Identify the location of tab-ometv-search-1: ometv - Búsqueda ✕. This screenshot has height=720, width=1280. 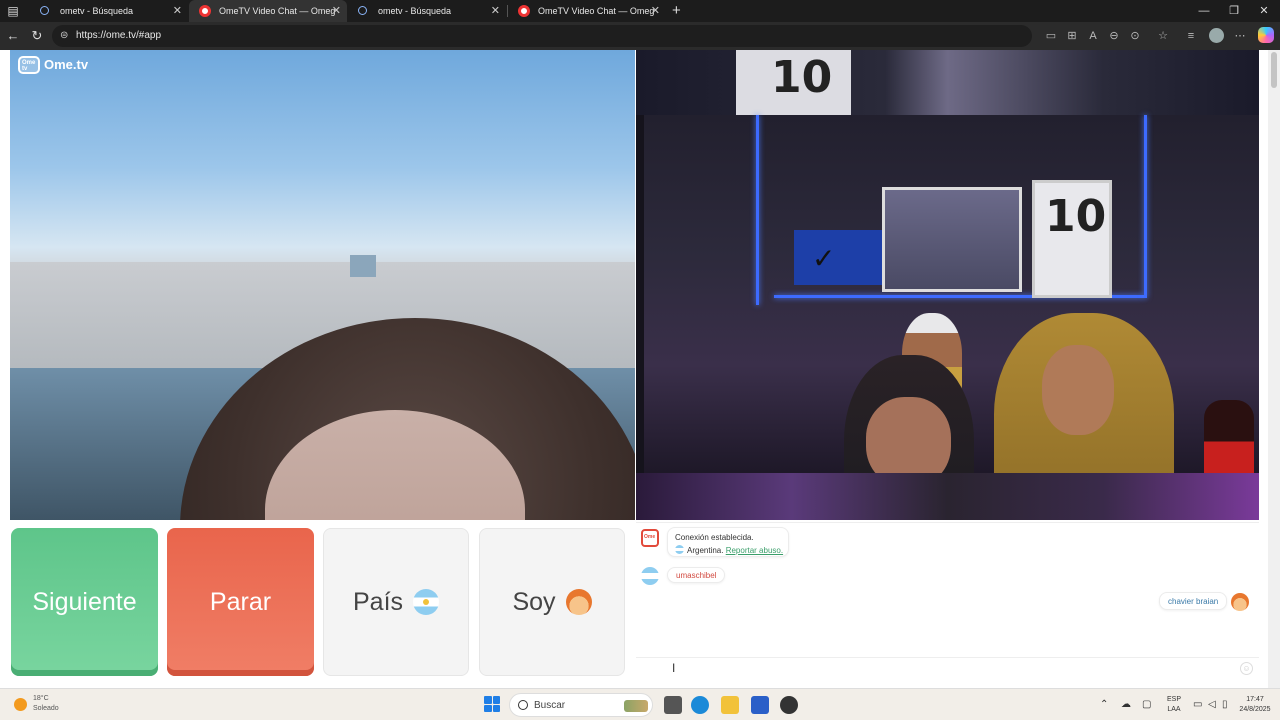
(109, 11).